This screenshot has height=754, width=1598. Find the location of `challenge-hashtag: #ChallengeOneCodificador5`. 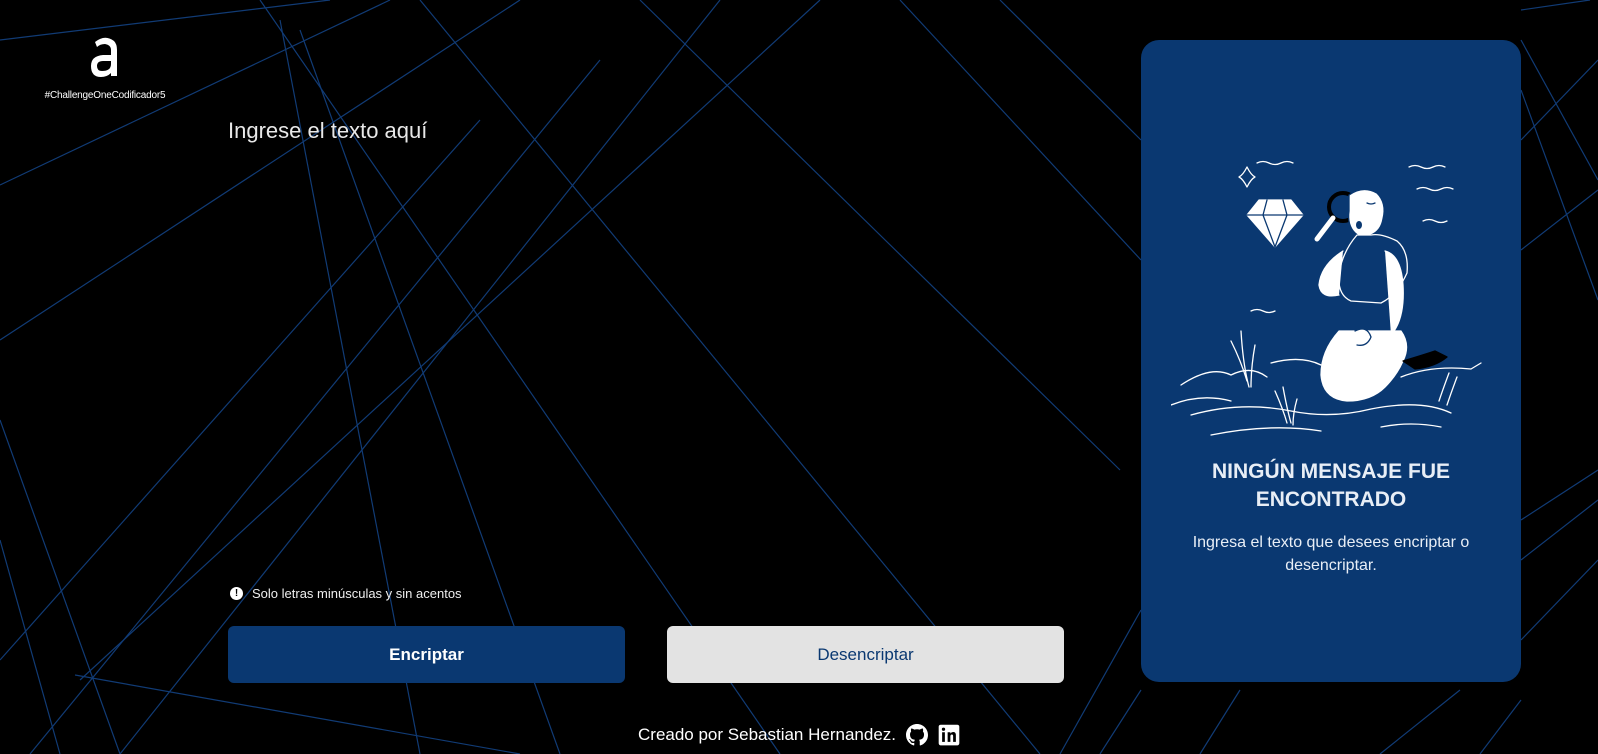

challenge-hashtag: #ChallengeOneCodificador5 is located at coordinates (105, 95).